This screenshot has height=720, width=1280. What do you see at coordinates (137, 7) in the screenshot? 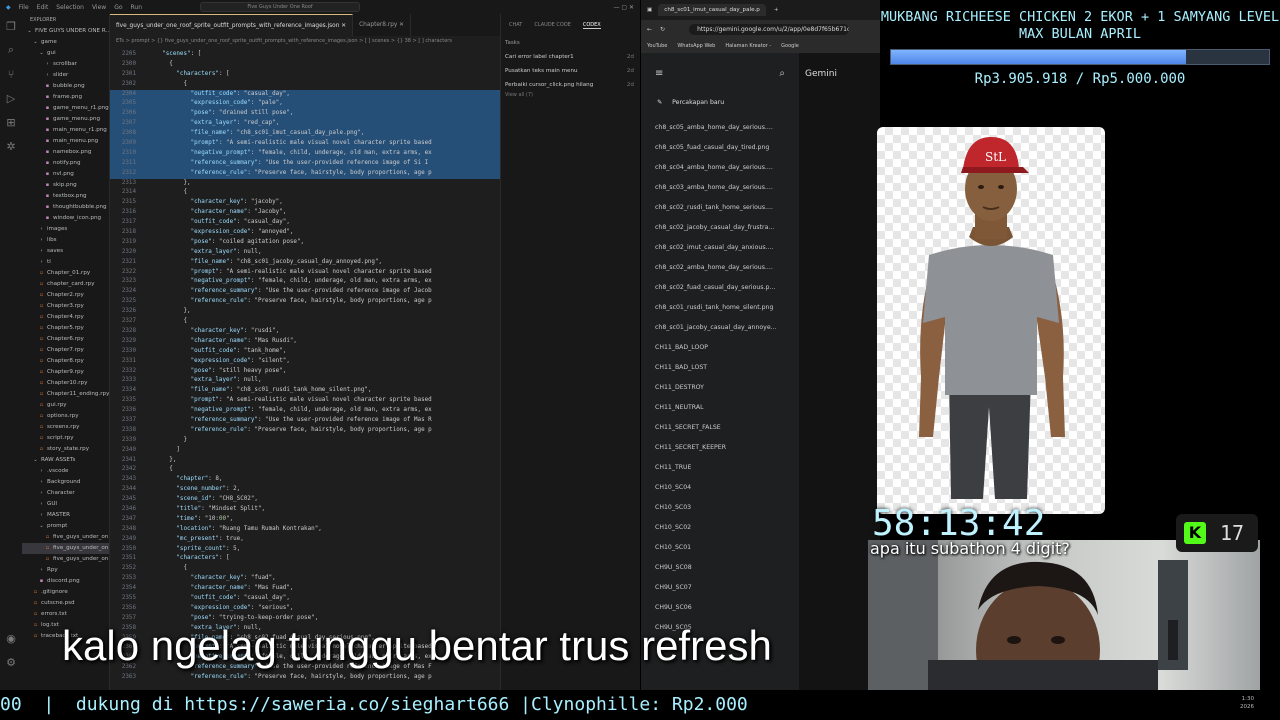
I see `menu-item: Run` at bounding box center [137, 7].